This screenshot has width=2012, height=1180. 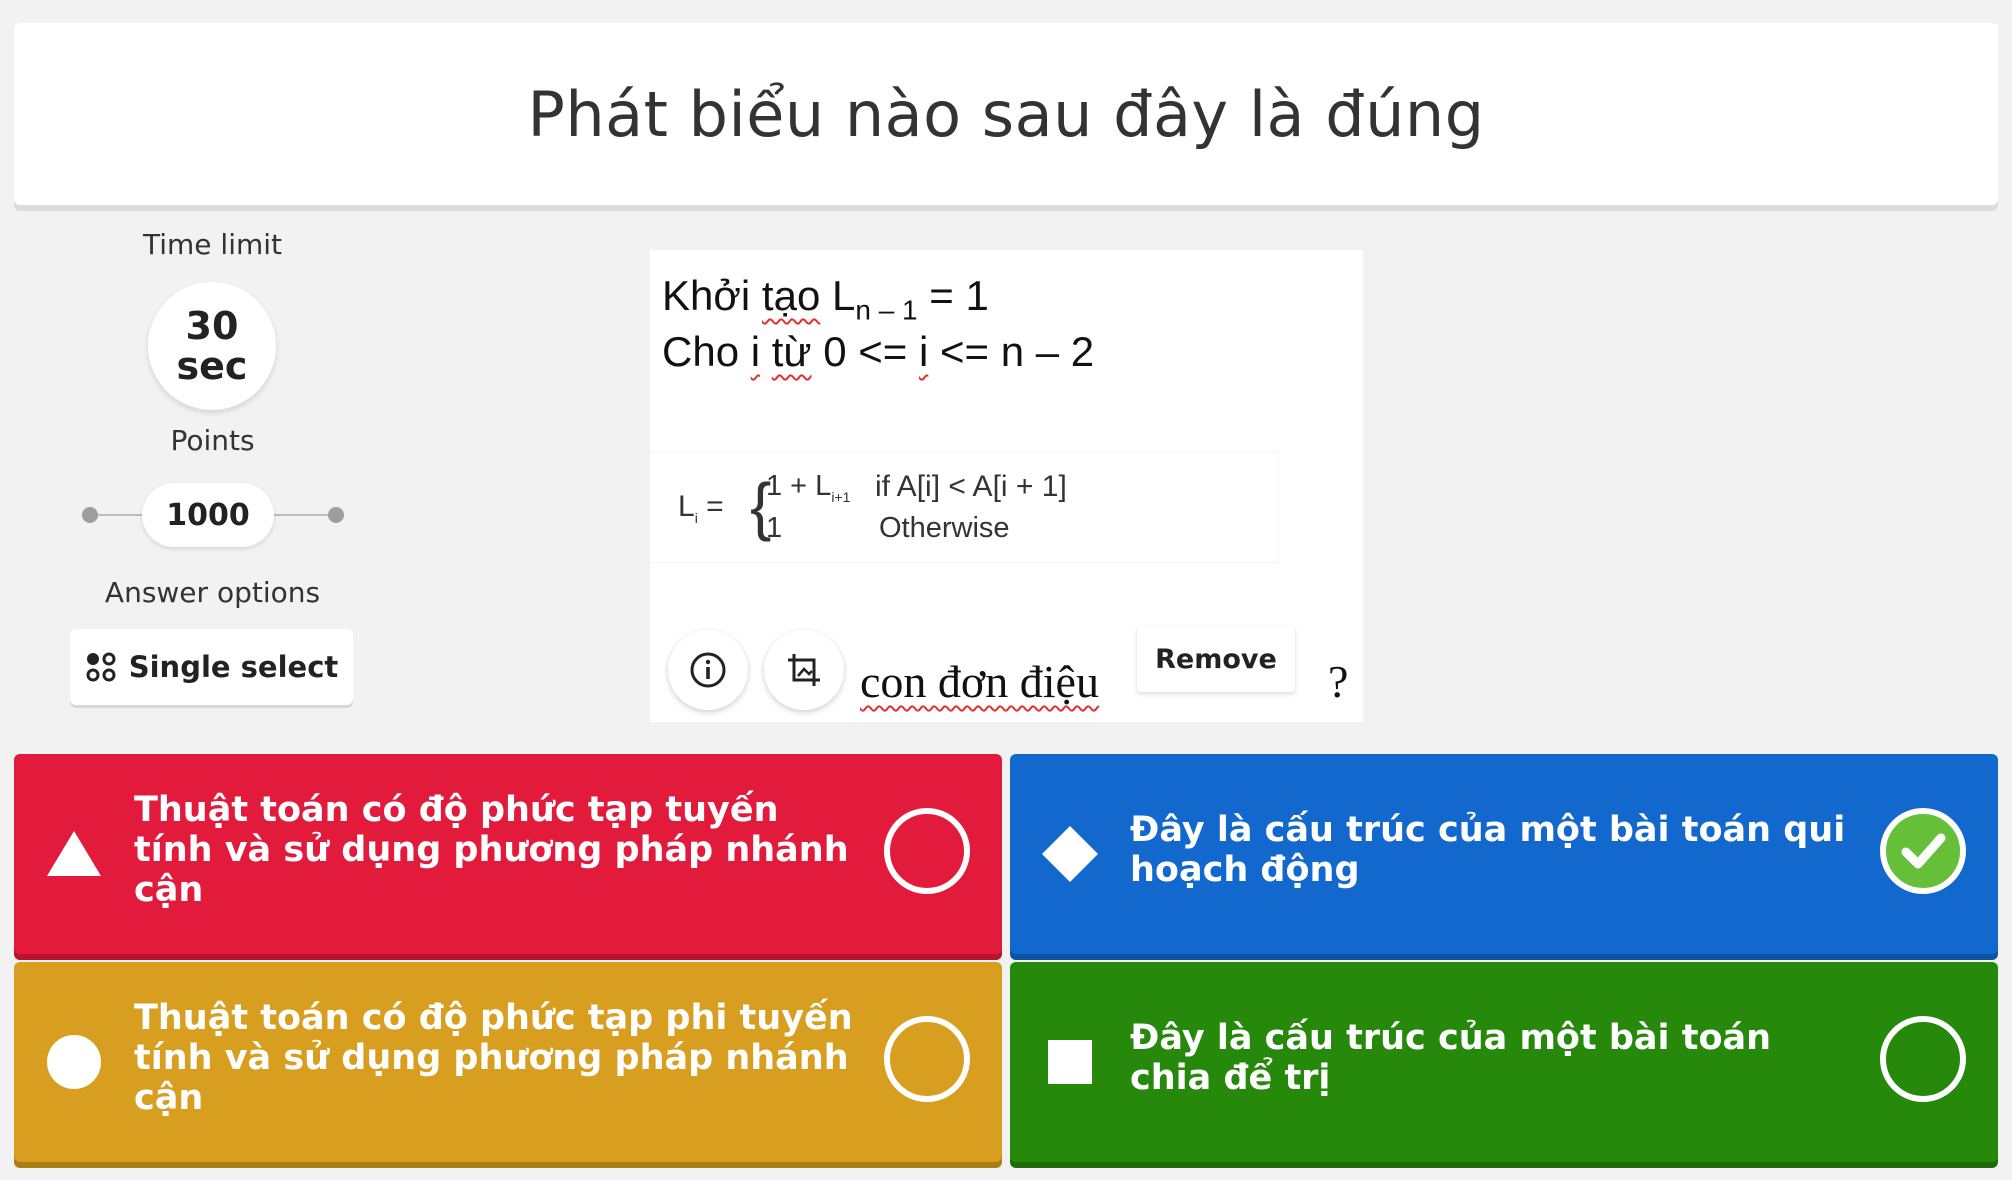 What do you see at coordinates (838, 295) in the screenshot?
I see `media-text: L` at bounding box center [838, 295].